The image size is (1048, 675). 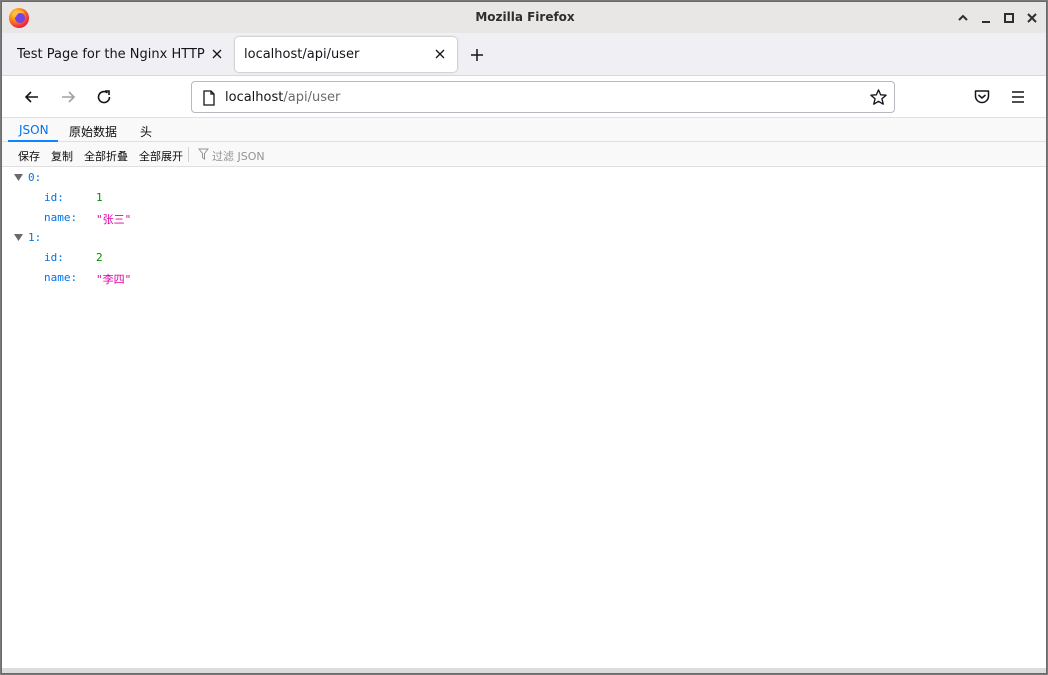 I want to click on tab-json: JSON, so click(x=34, y=130).